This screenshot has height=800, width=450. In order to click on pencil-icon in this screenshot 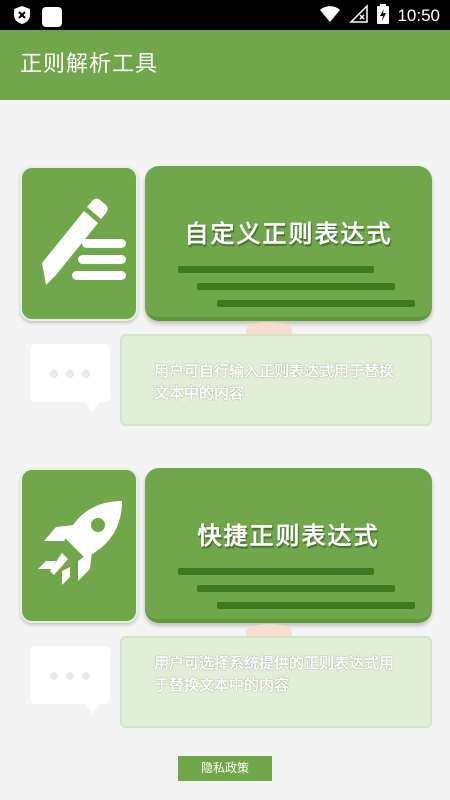, I will do `click(84, 241)`.